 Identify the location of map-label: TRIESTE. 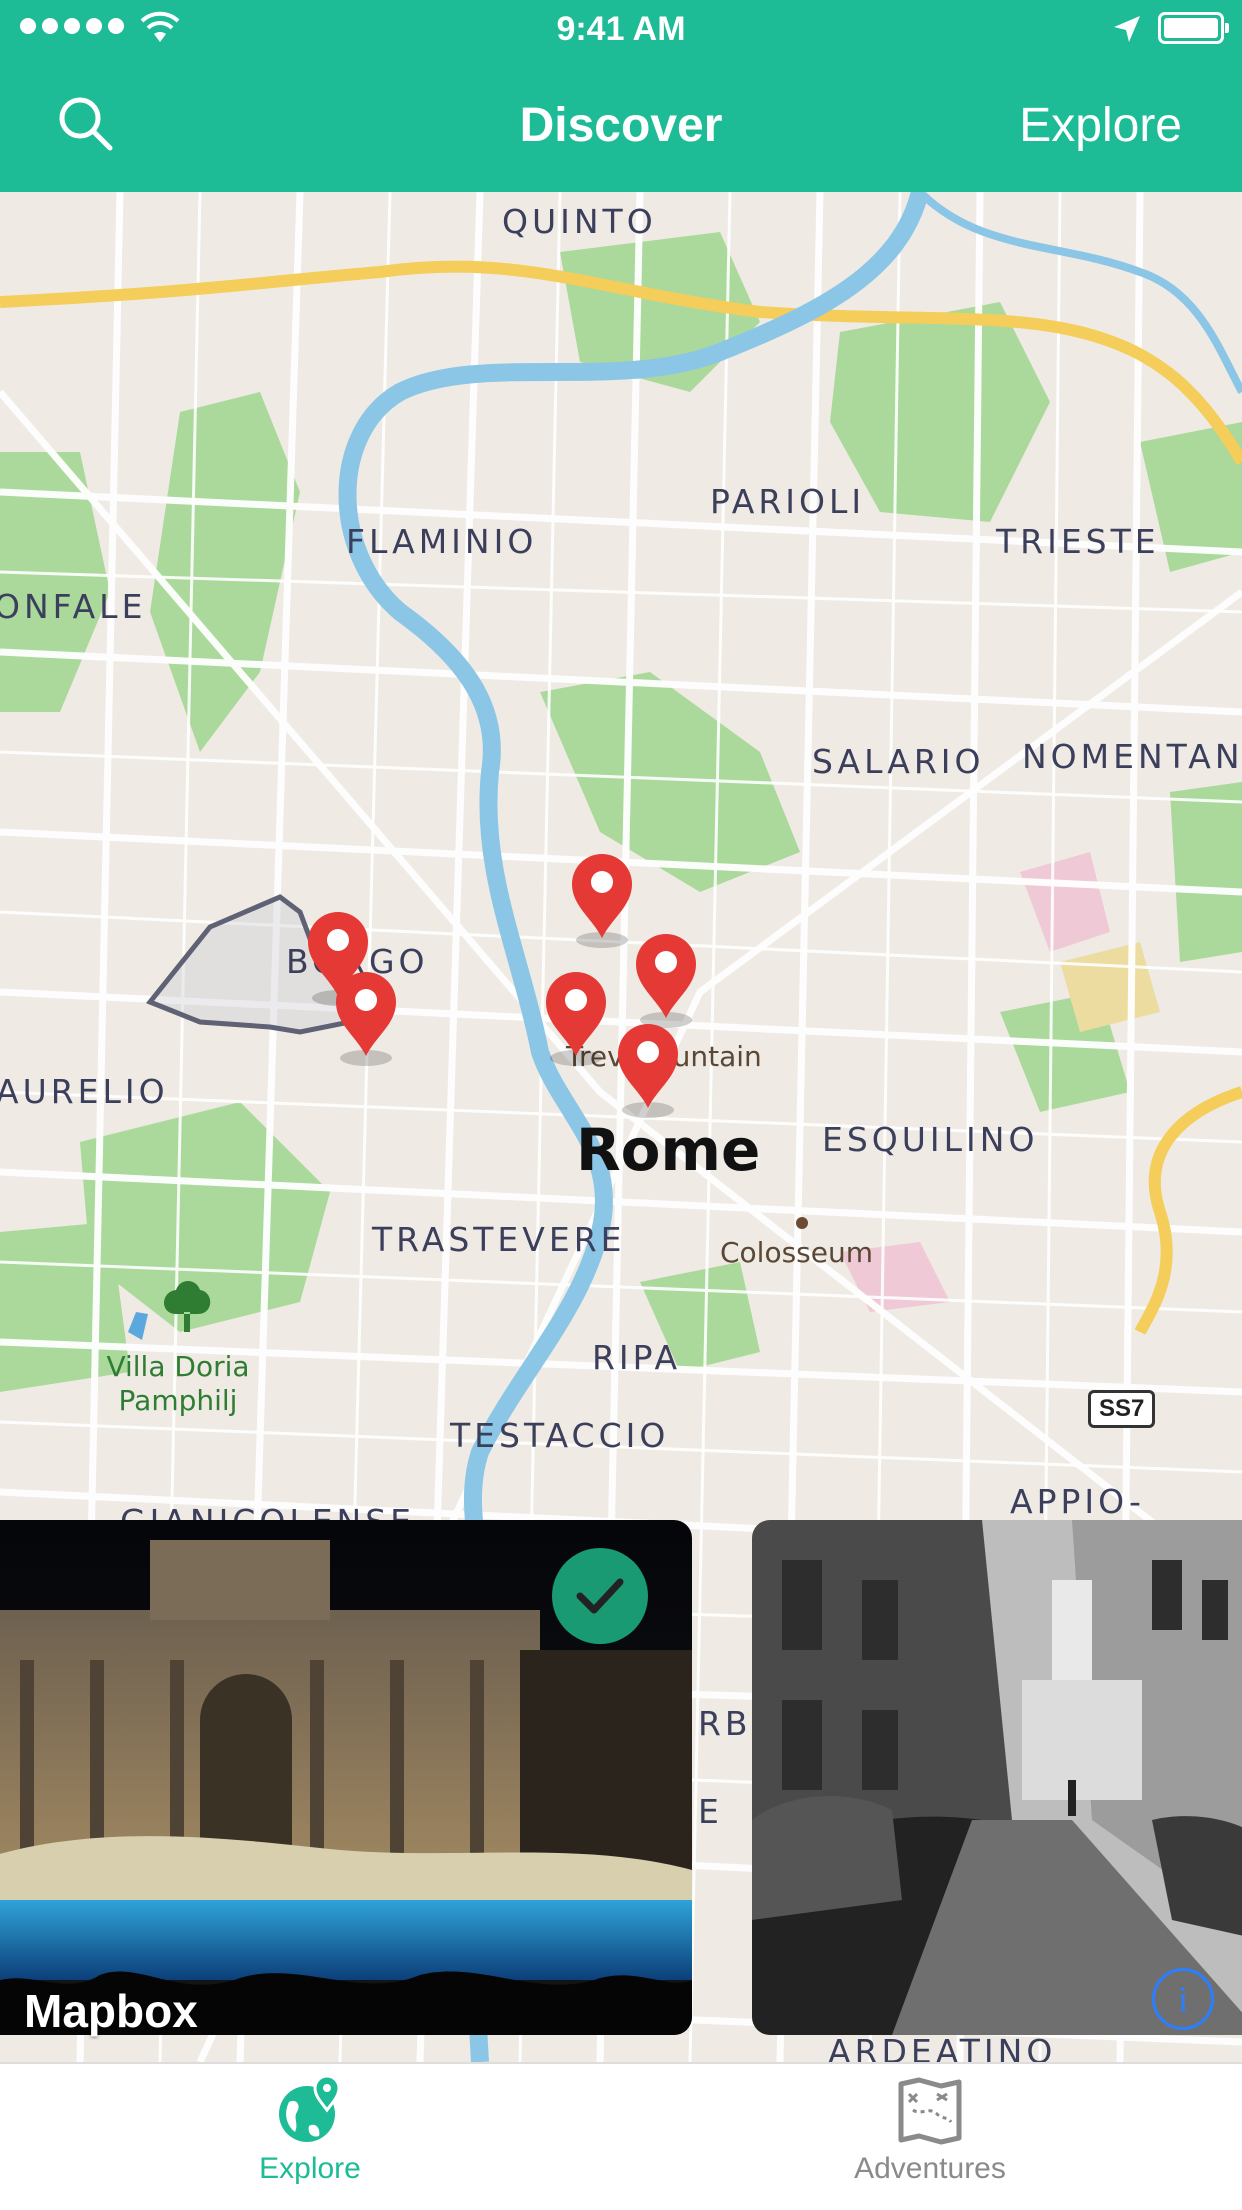
(1078, 541).